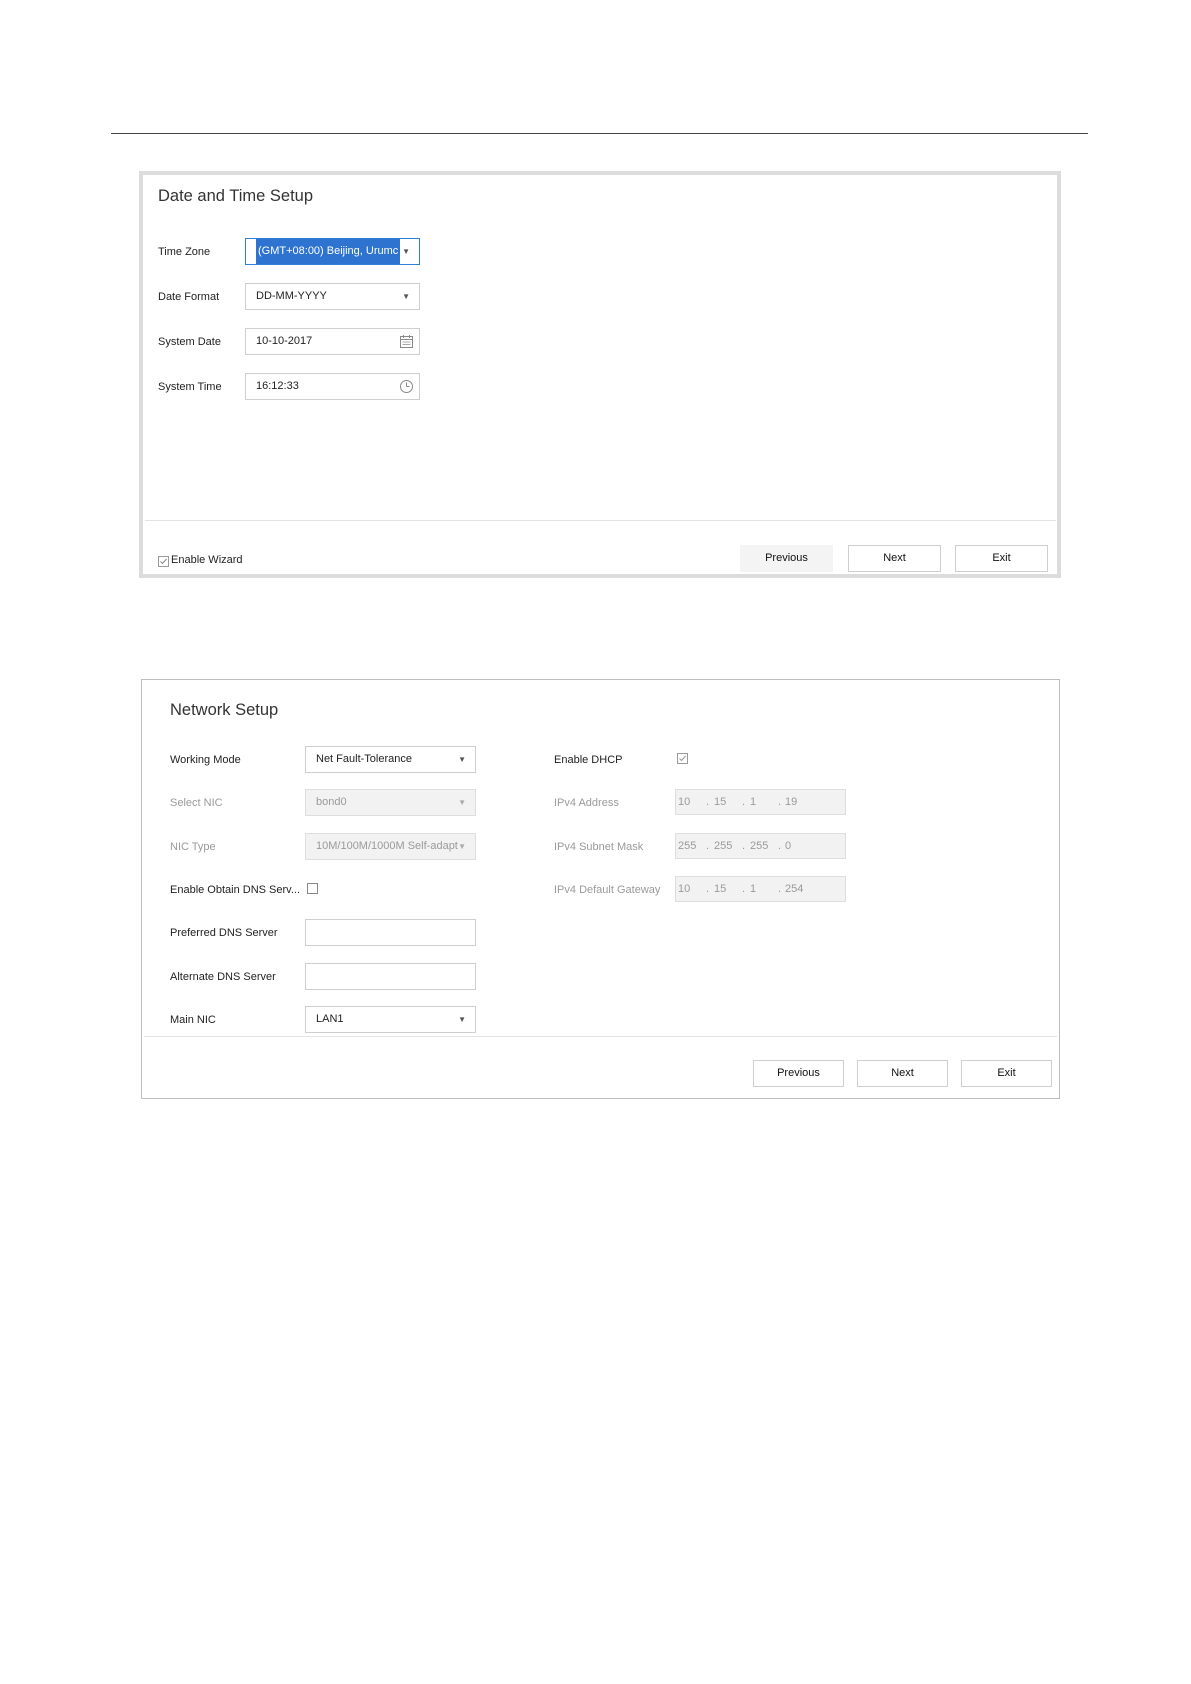  I want to click on enable-obtain-dns-checkbox, so click(312, 888).